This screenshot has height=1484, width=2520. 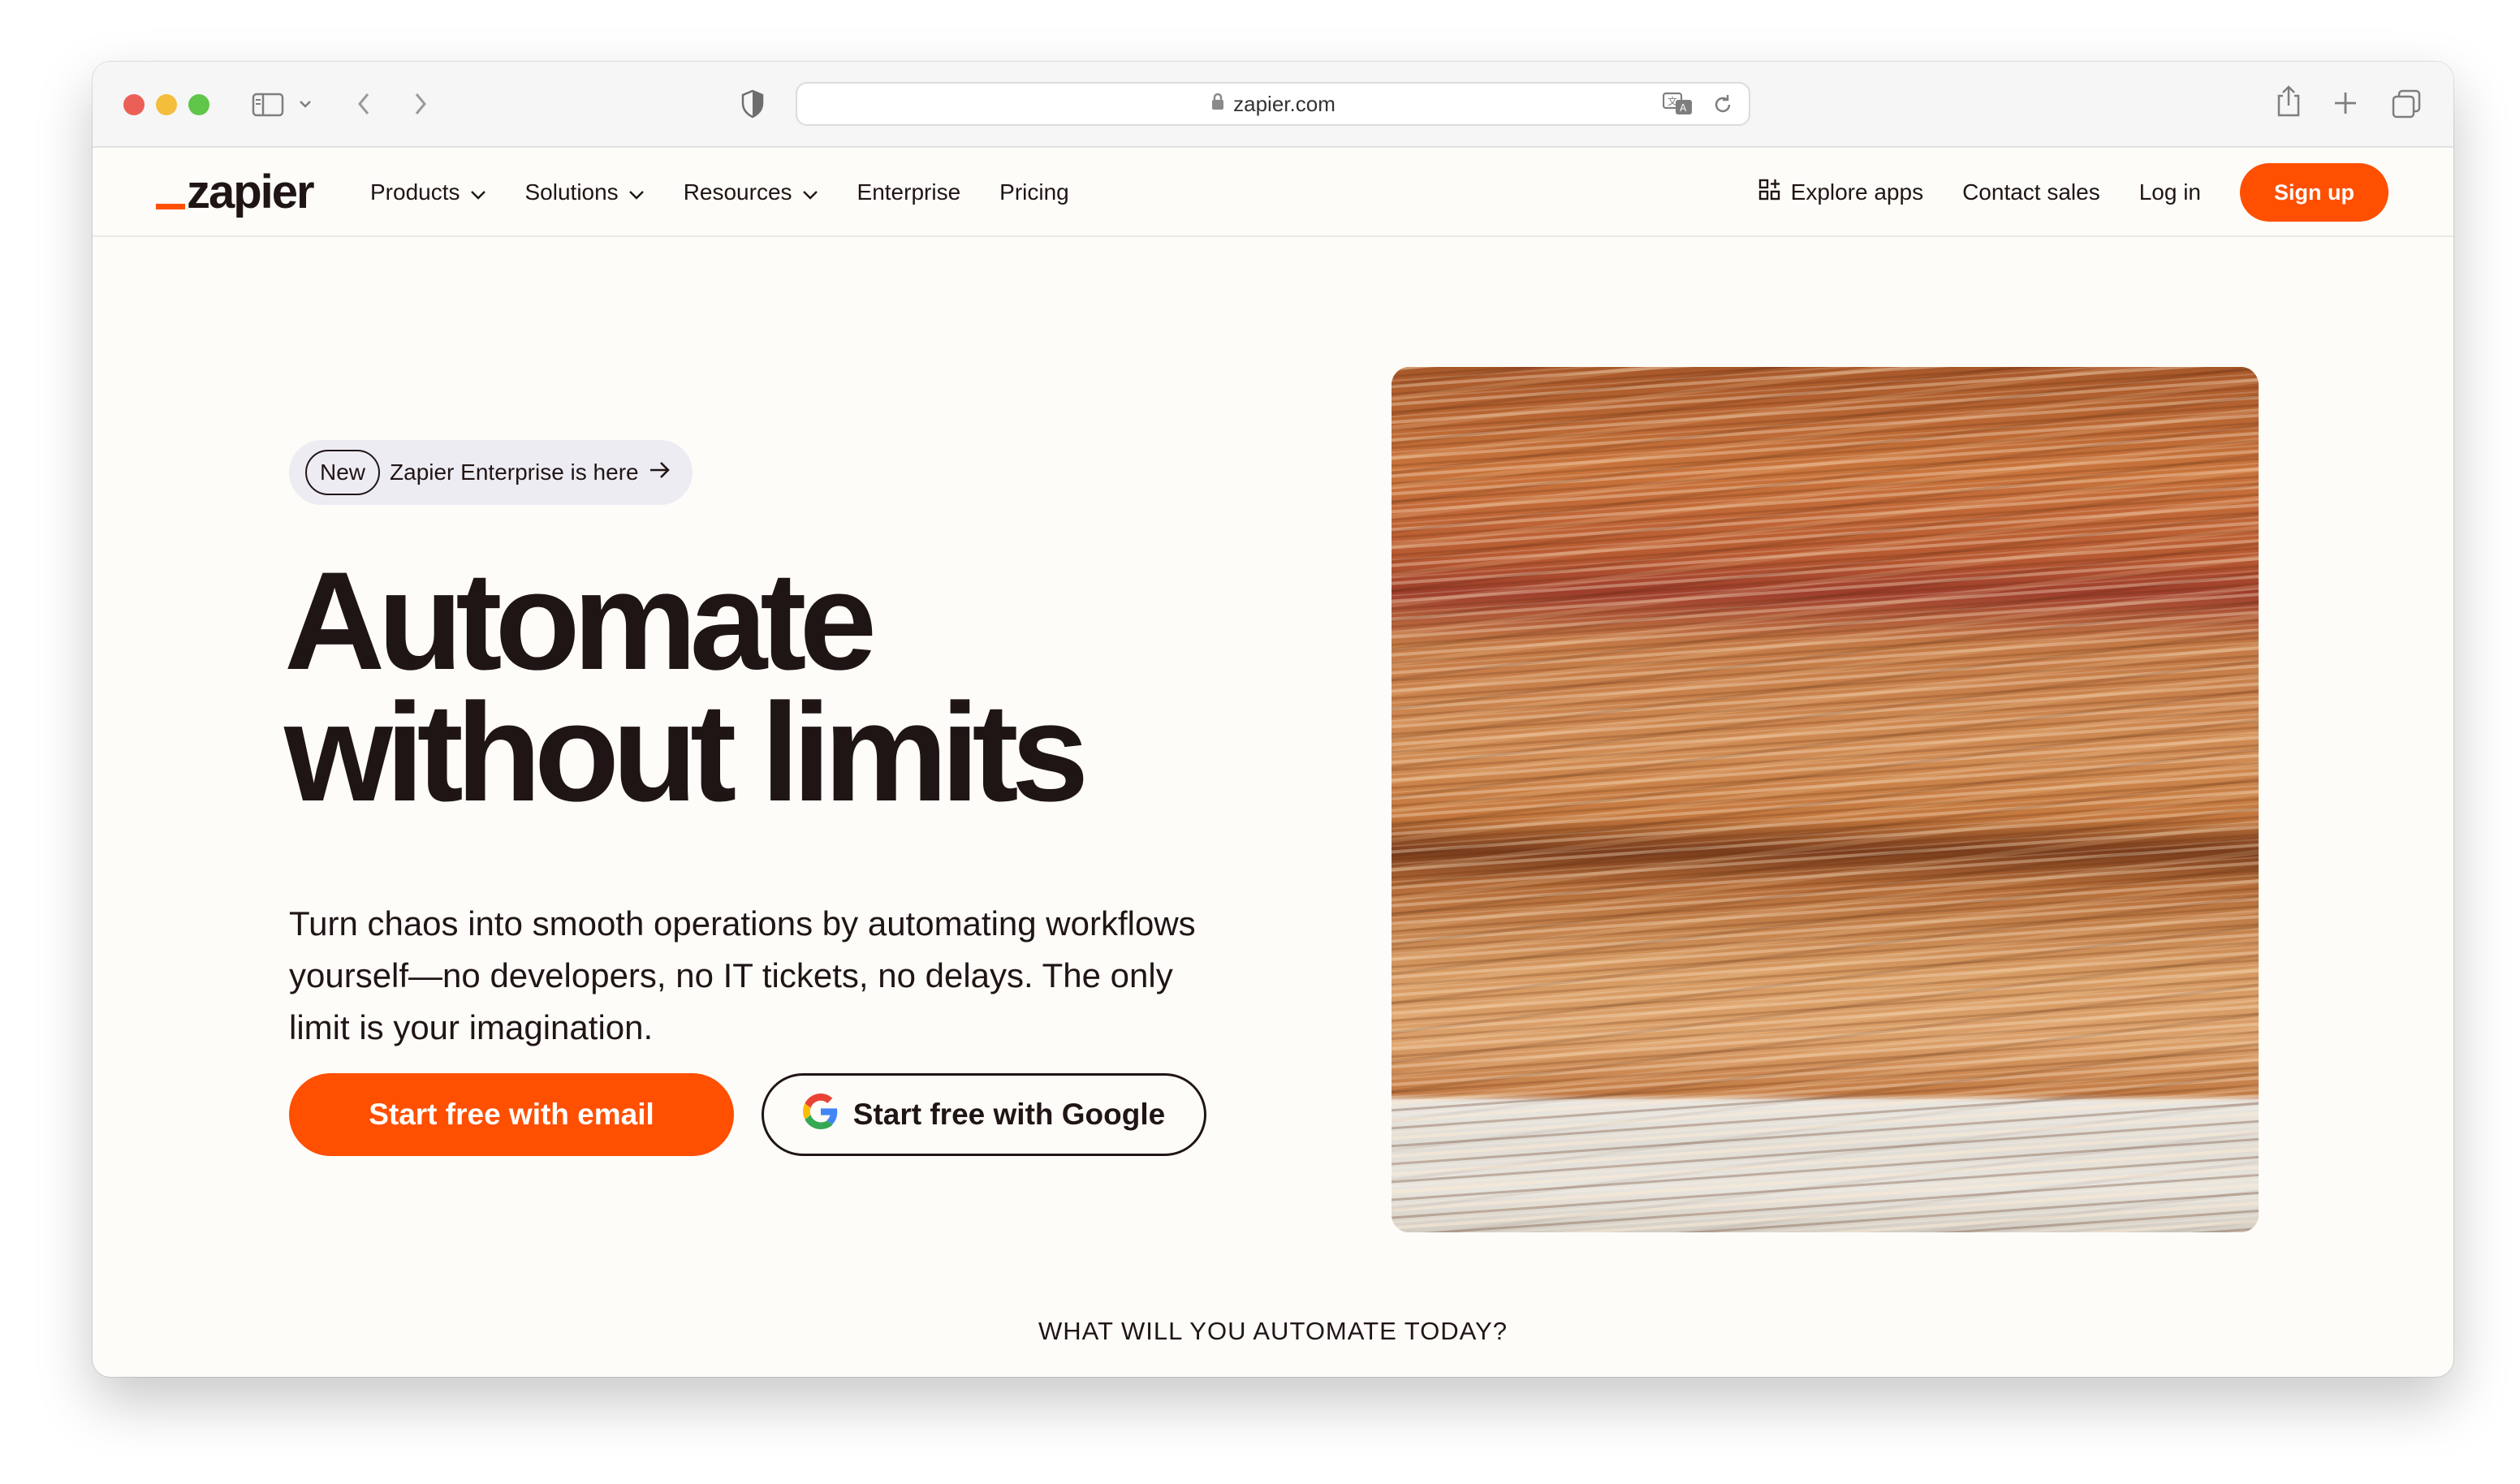 I want to click on nav-pricing: Pricing, so click(x=1034, y=192).